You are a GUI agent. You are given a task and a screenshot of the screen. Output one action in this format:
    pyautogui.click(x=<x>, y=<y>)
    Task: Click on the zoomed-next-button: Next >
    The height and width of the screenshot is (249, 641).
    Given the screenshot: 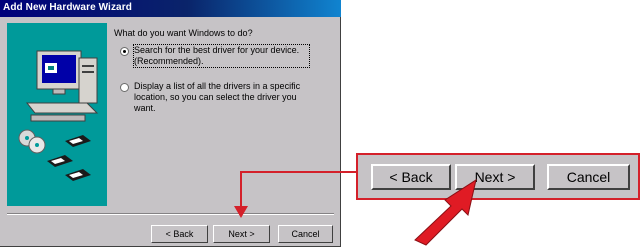 What is the action you would take?
    pyautogui.click(x=495, y=177)
    